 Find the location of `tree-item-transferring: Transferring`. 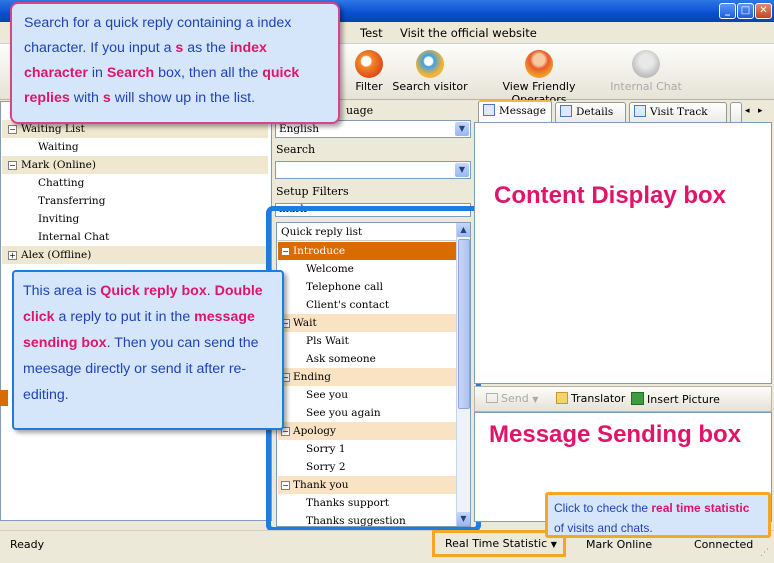

tree-item-transferring: Transferring is located at coordinates (135, 201).